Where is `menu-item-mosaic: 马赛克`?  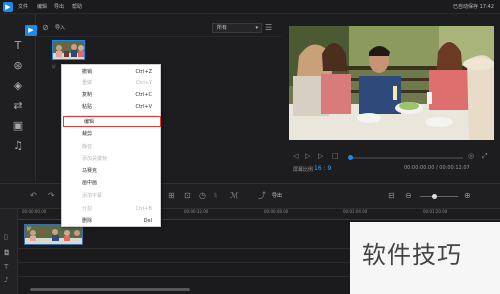 menu-item-mosaic: 马赛克 is located at coordinates (111, 171).